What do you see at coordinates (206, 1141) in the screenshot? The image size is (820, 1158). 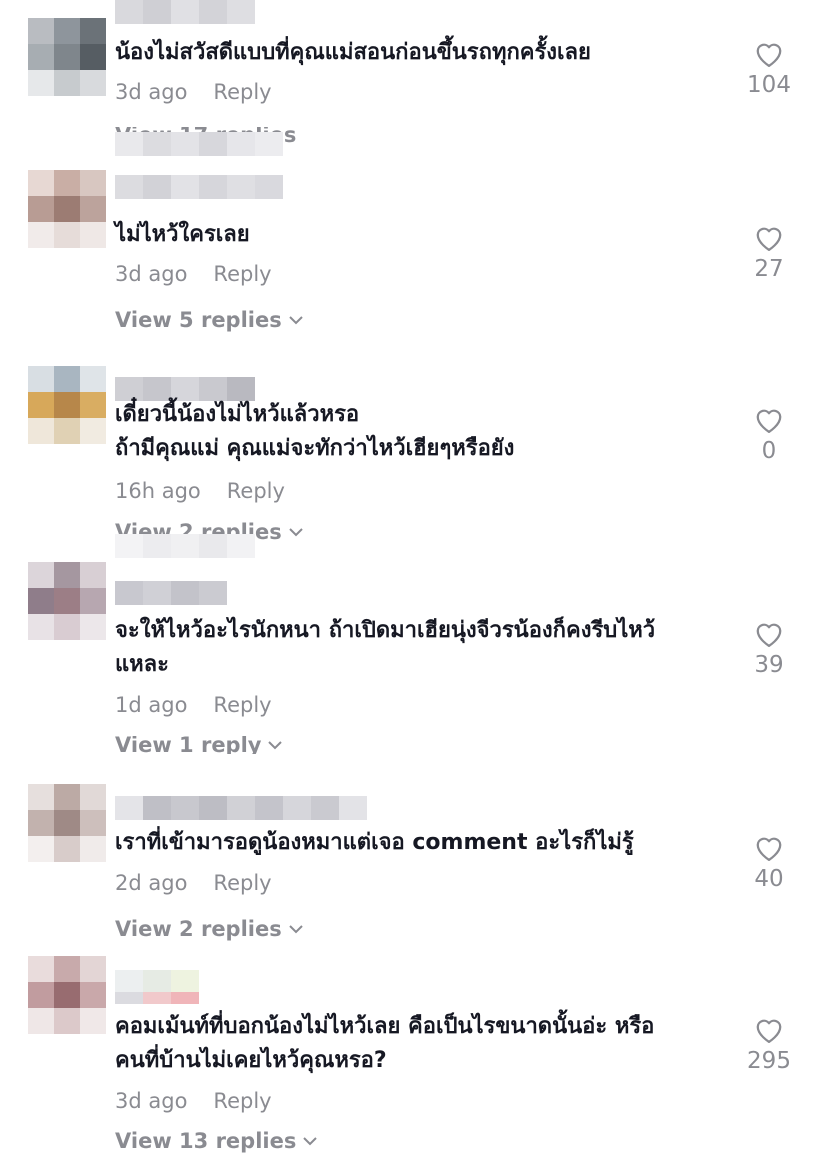 I see `view-replies-label: View 13 replies` at bounding box center [206, 1141].